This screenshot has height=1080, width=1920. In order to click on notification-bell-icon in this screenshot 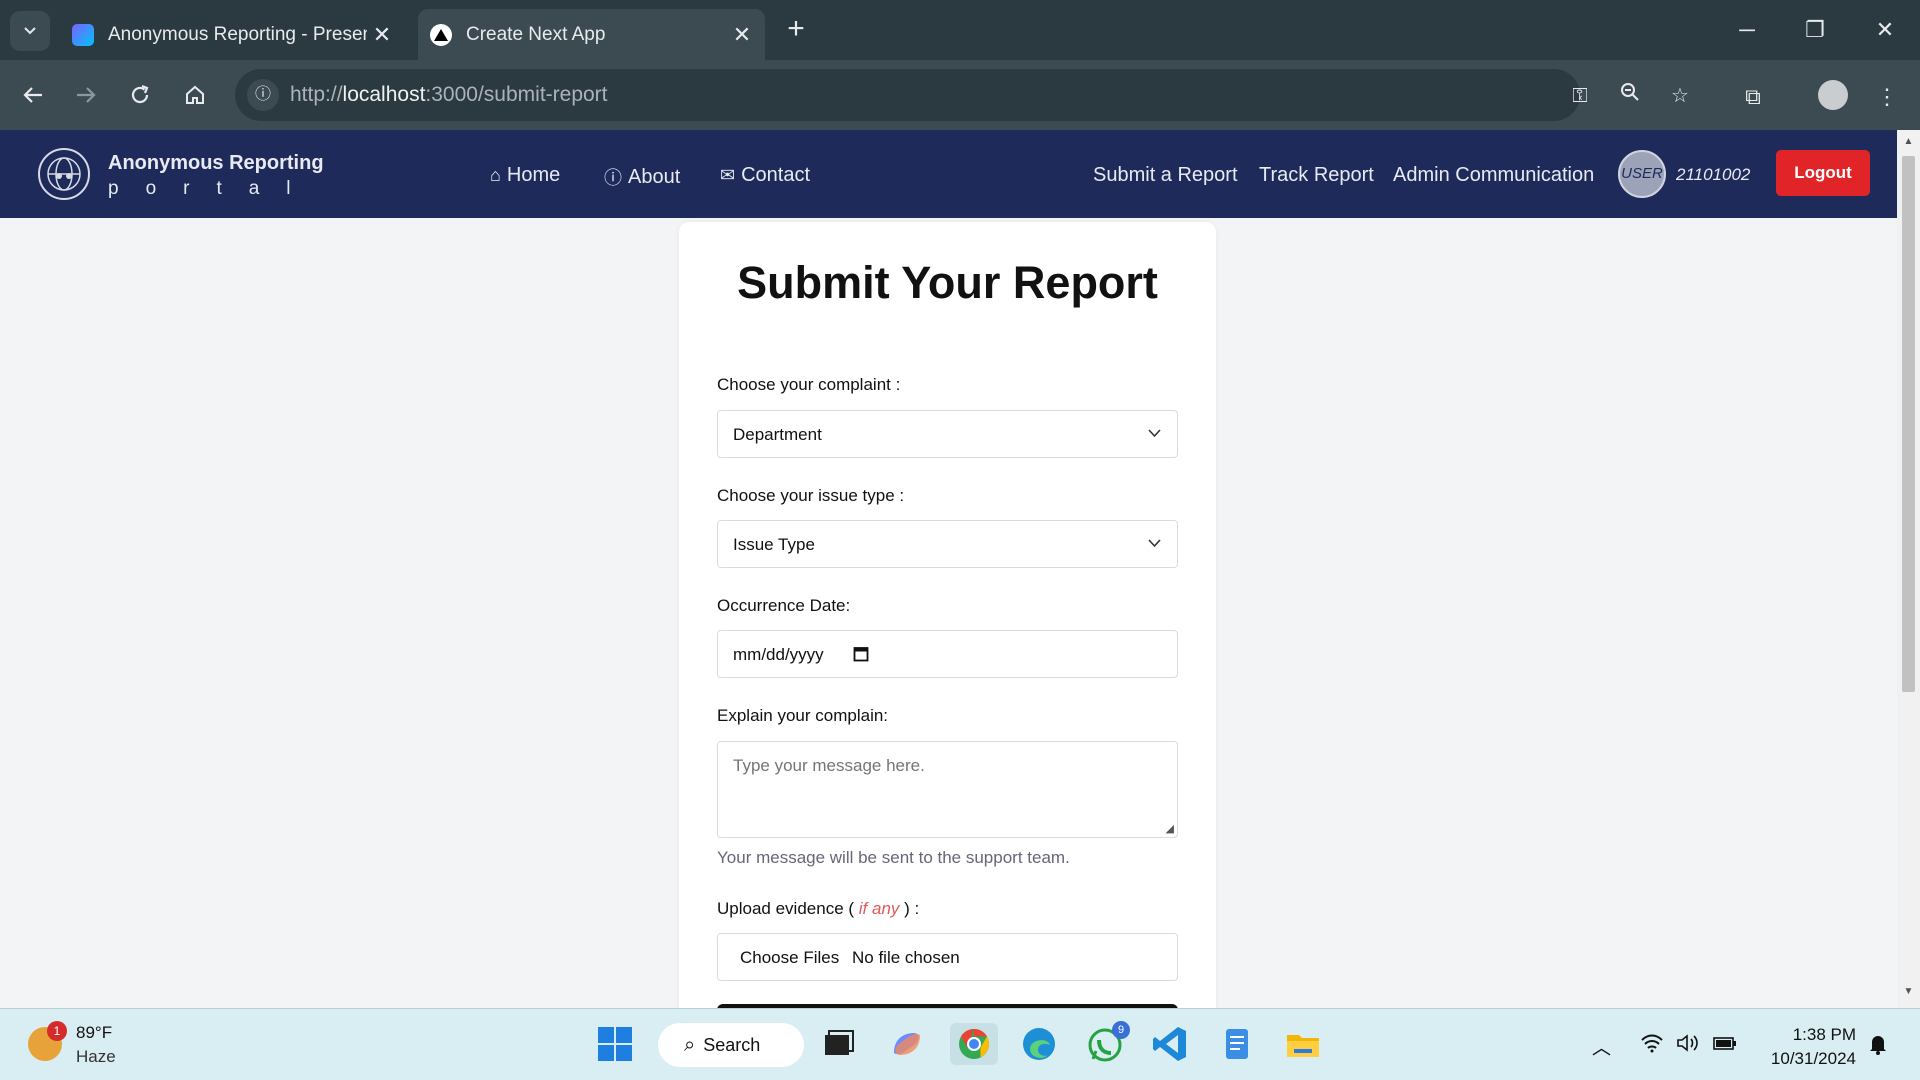, I will do `click(1878, 1047)`.